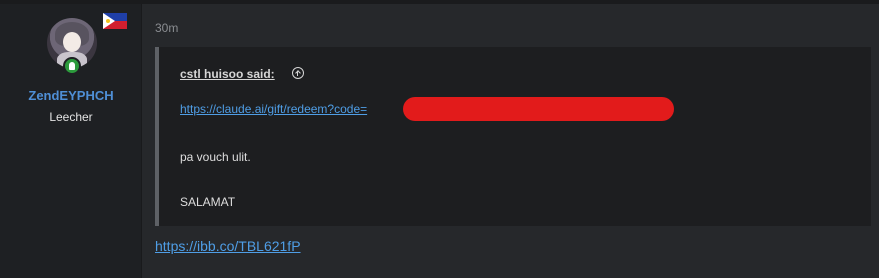 The width and height of the screenshot is (879, 278). What do you see at coordinates (72, 42) in the screenshot?
I see `avatar-face` at bounding box center [72, 42].